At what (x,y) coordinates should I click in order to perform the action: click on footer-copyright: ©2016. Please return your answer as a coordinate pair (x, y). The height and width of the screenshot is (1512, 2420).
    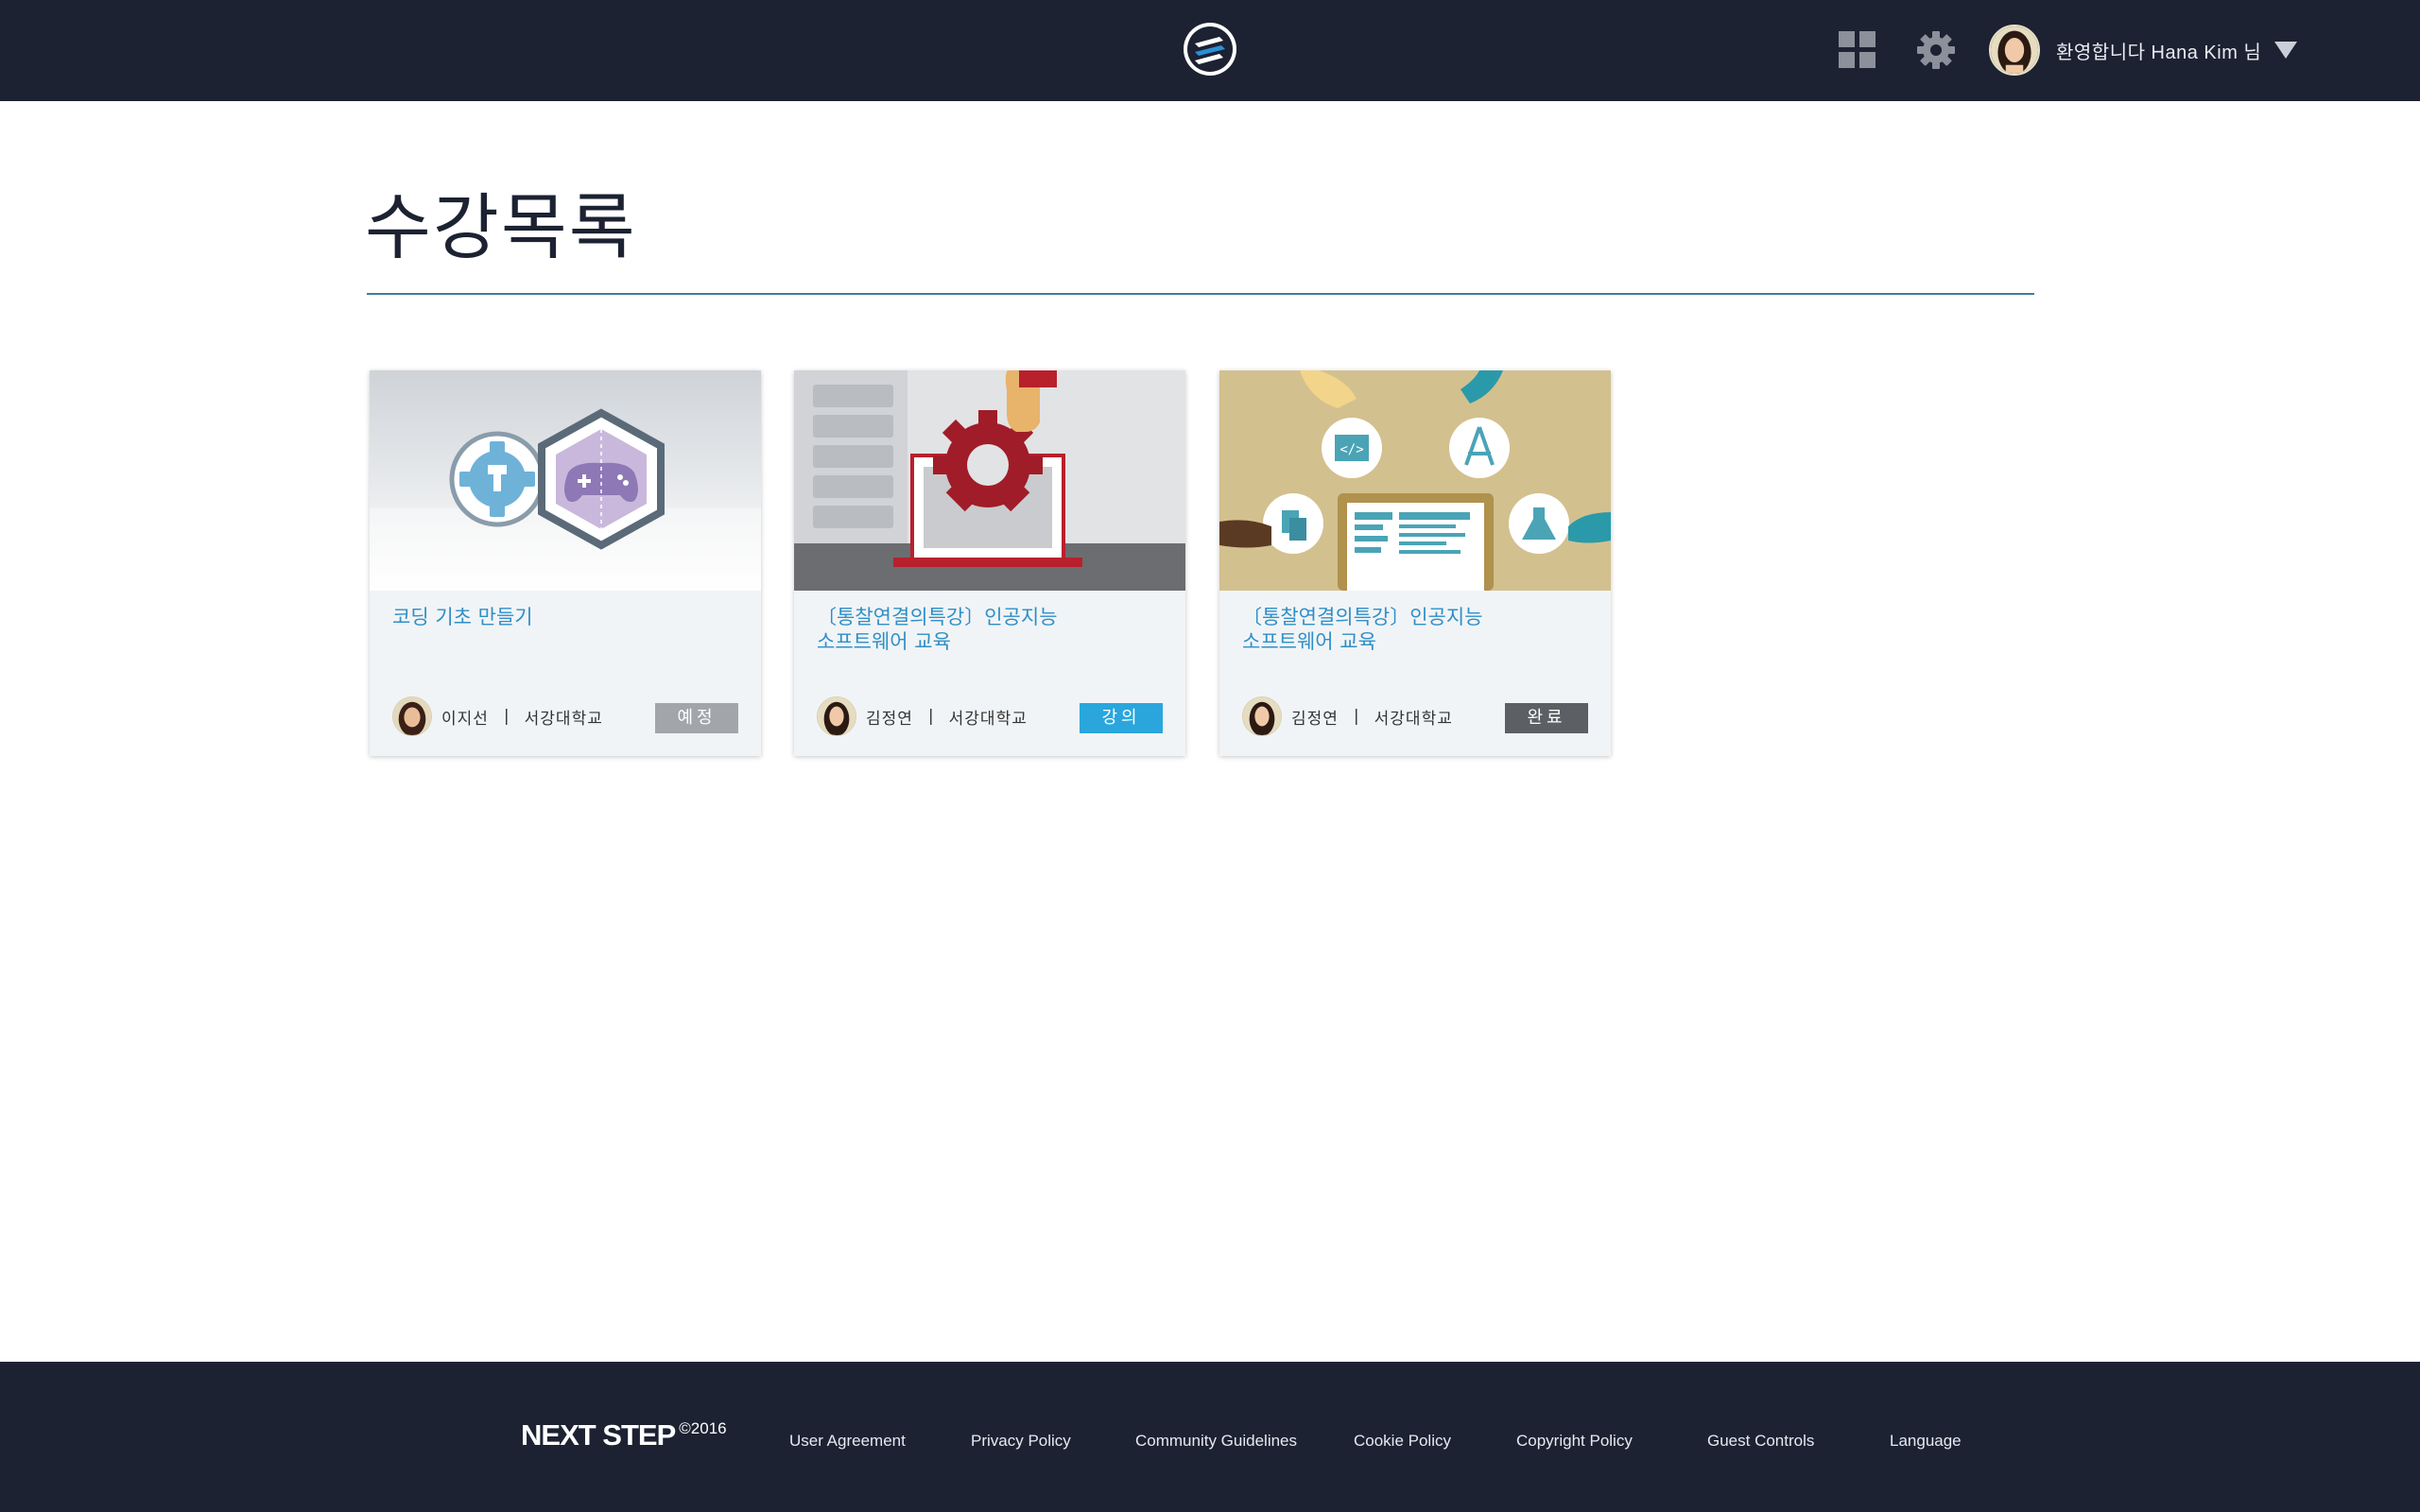
    Looking at the image, I should click on (703, 1428).